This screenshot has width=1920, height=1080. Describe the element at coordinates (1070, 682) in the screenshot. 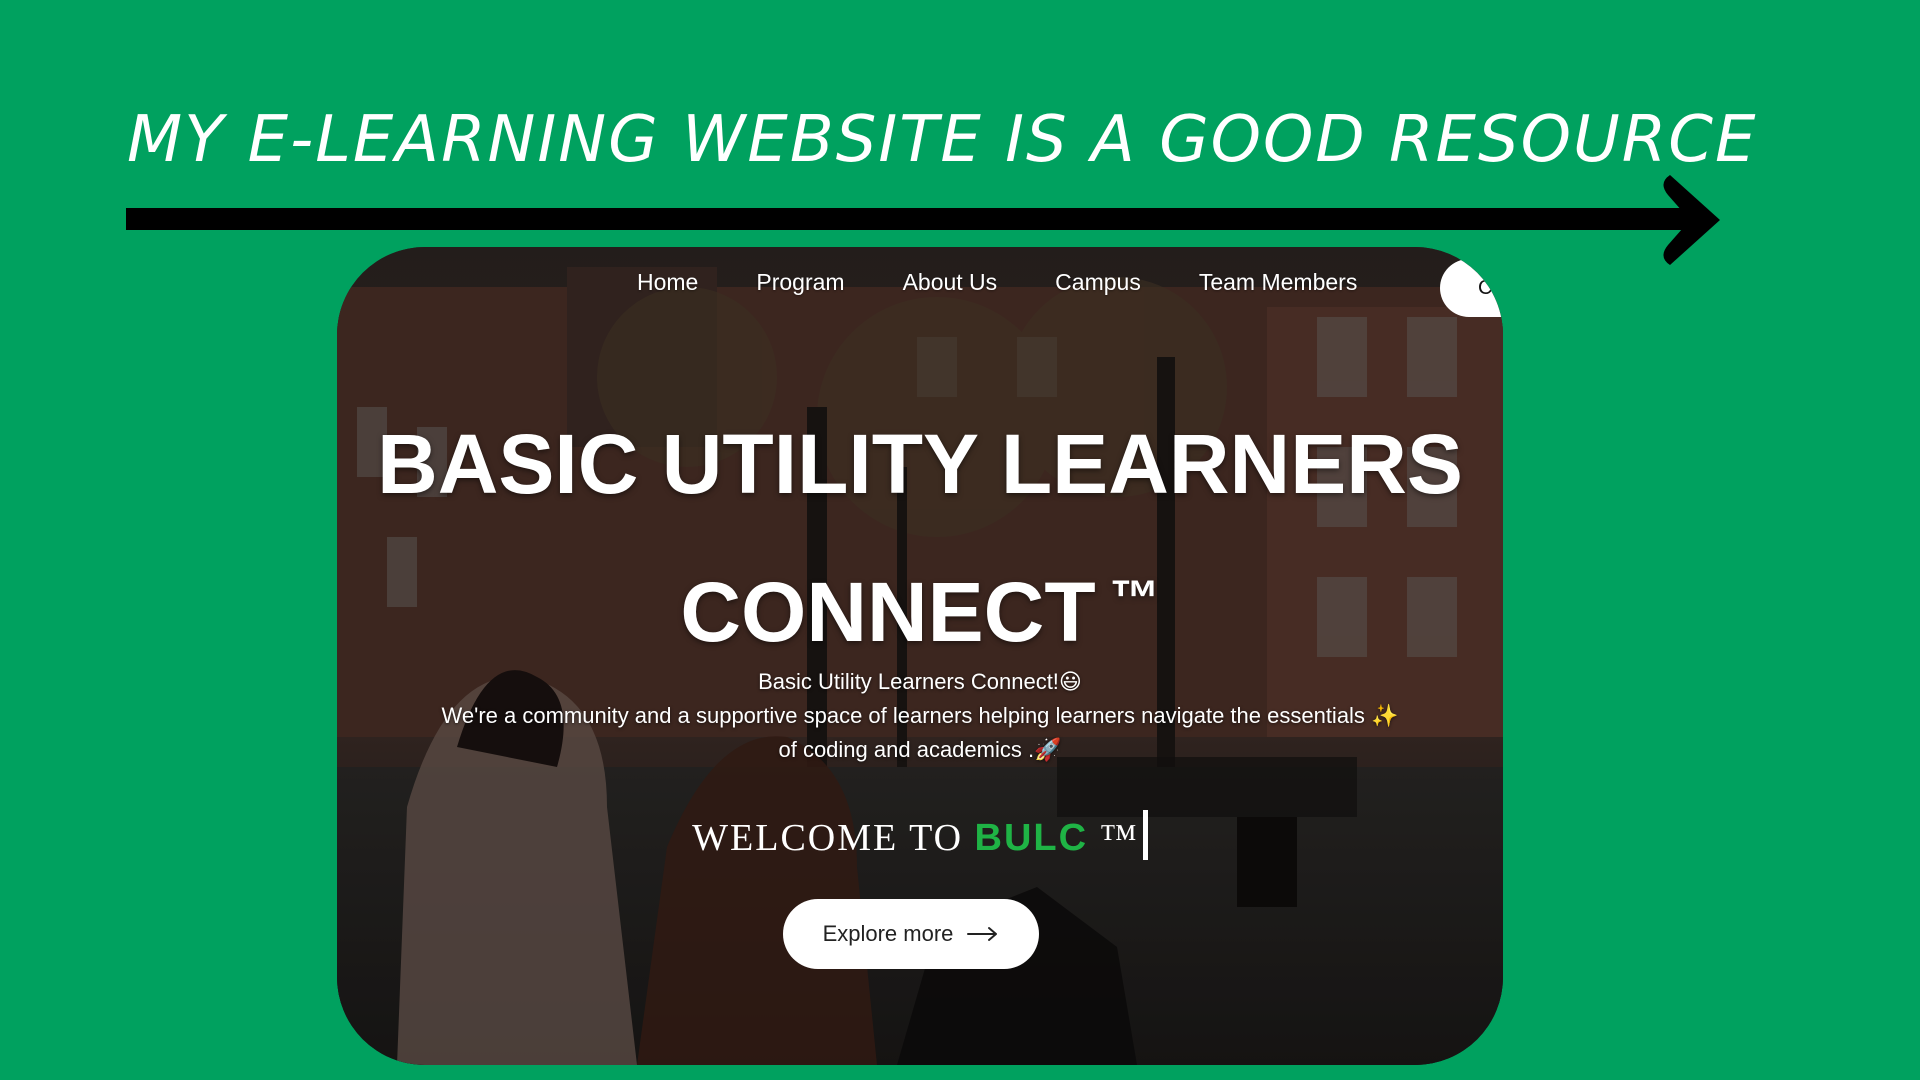

I see `grinning-face-icon: 😃` at that location.